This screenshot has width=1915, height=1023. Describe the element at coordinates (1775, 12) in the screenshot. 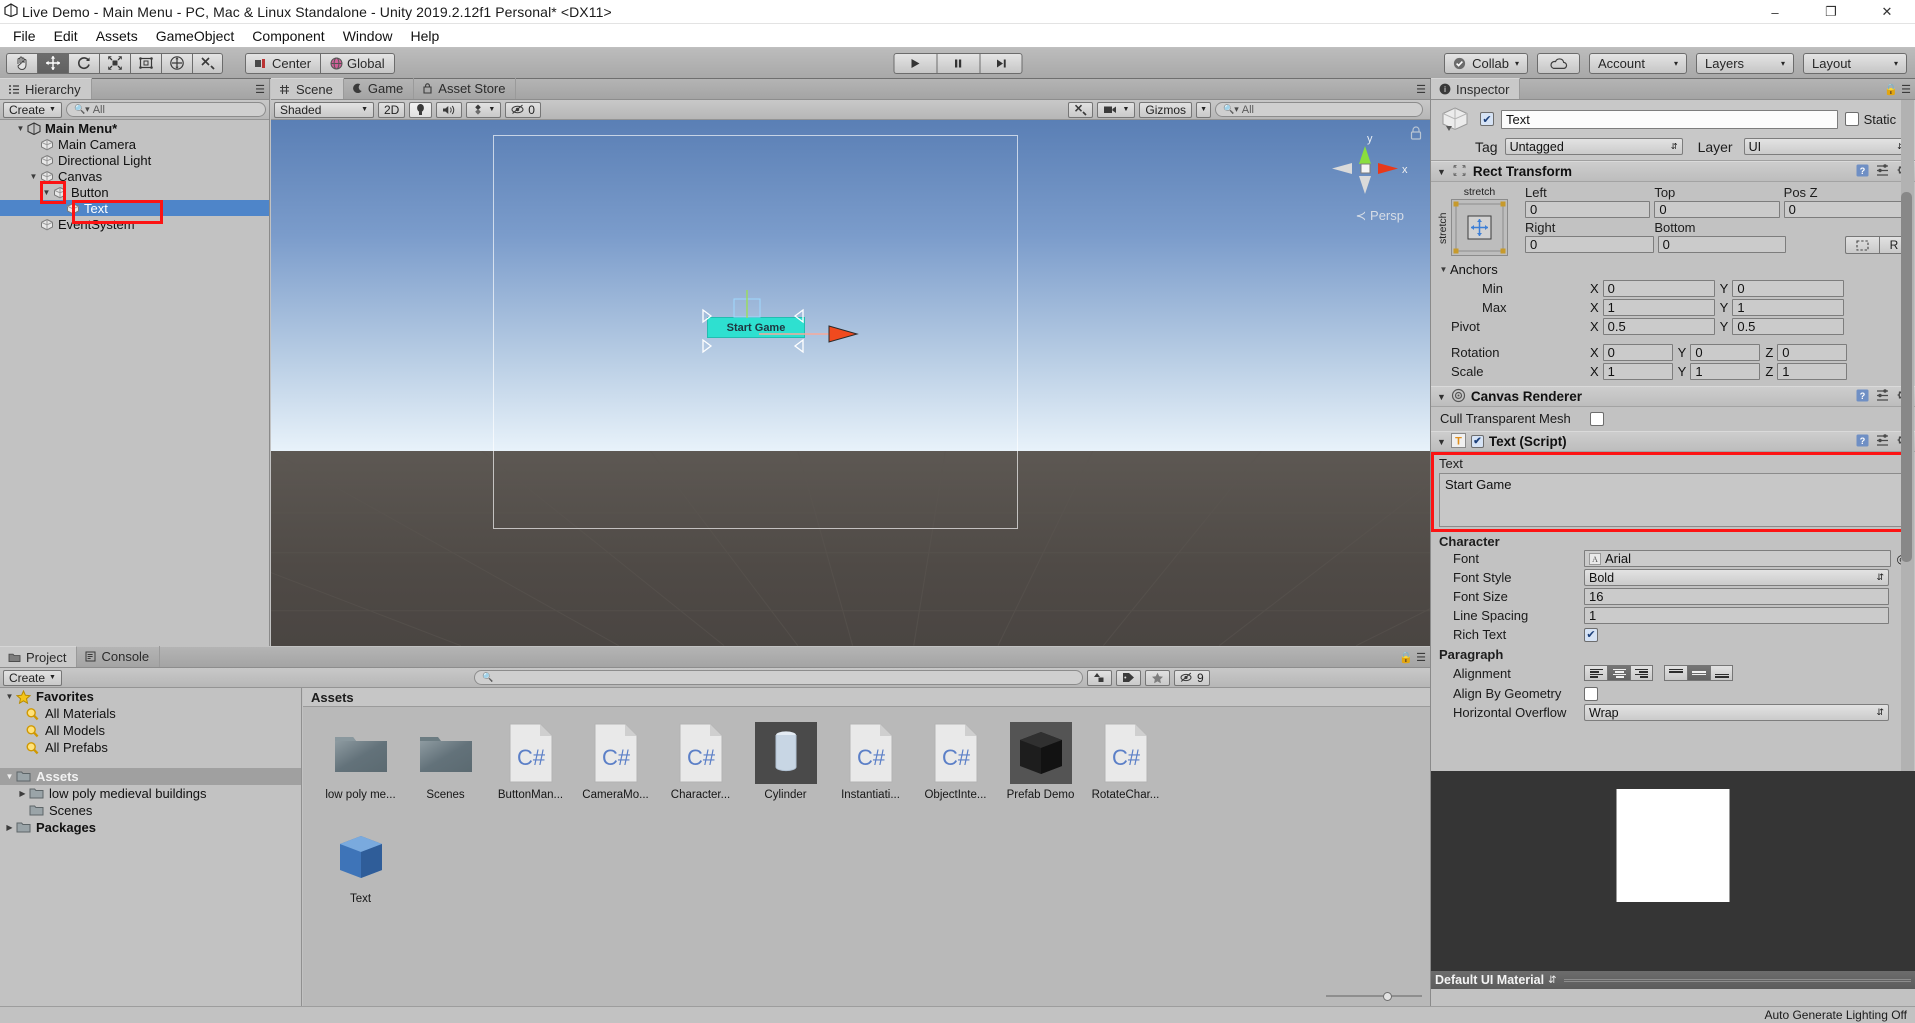

I see `minimize-button: –` at that location.